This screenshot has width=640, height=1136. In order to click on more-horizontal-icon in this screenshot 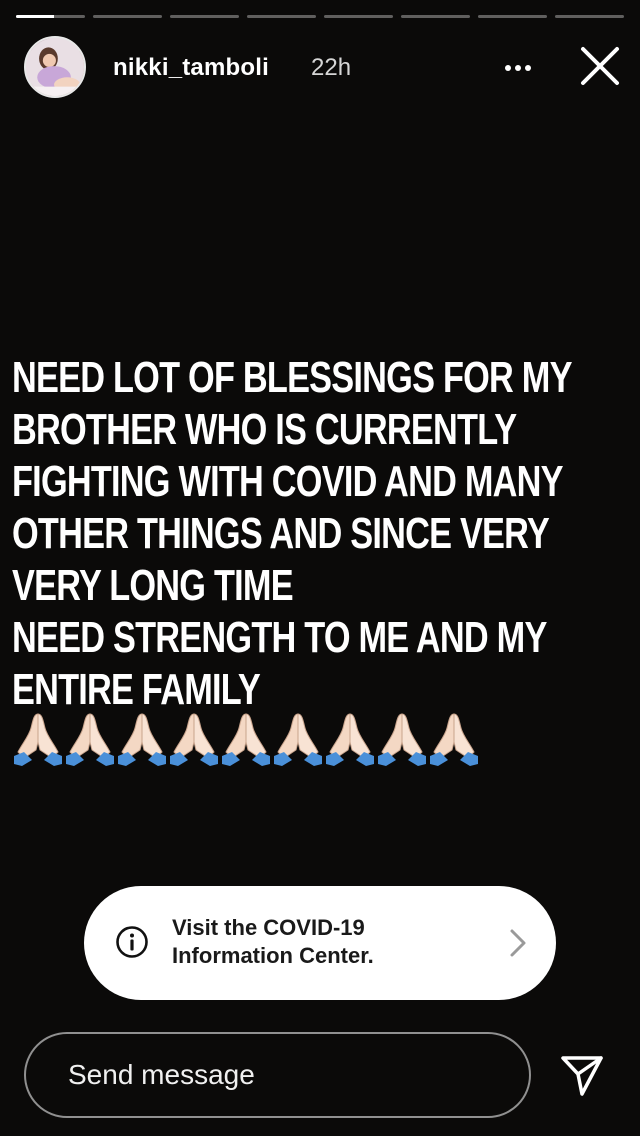, I will do `click(518, 68)`.